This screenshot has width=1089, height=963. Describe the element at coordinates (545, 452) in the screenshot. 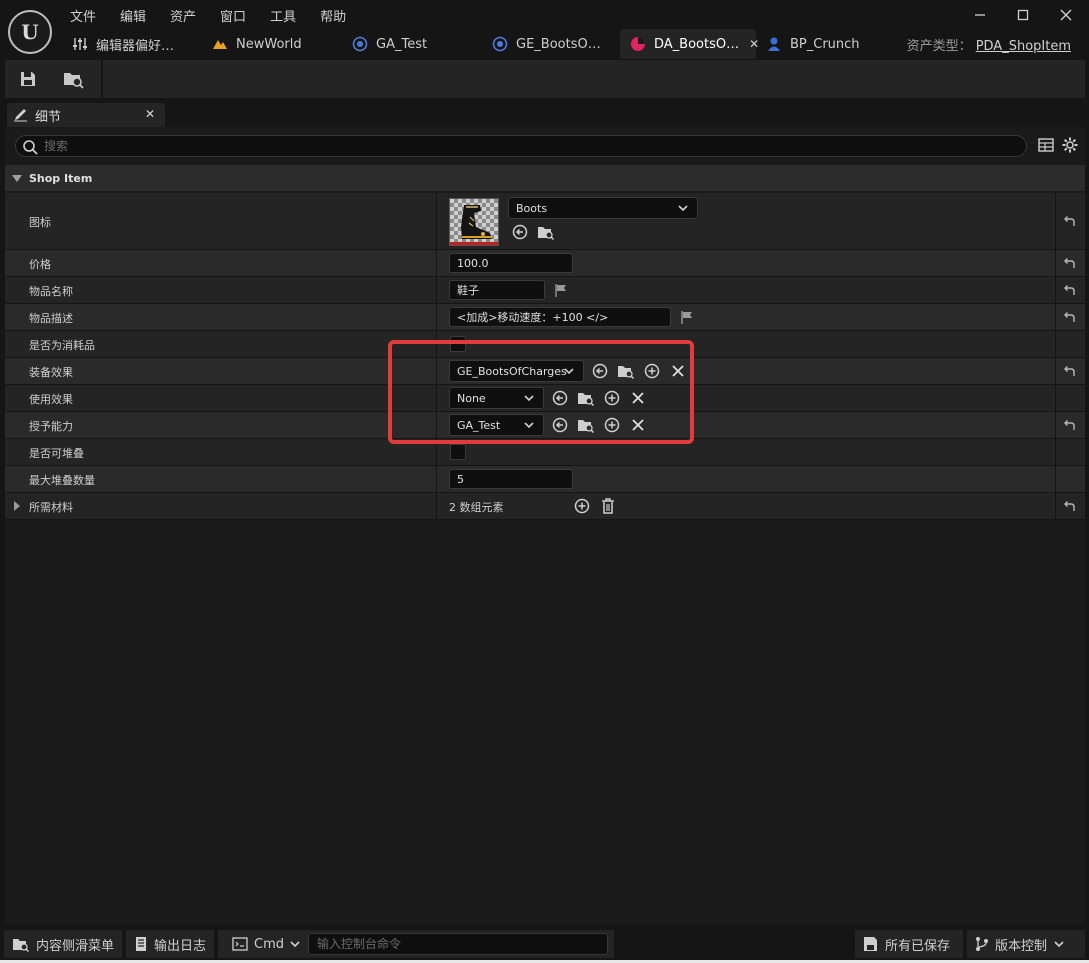

I see `property-row-stackable: 是否可堆叠` at that location.